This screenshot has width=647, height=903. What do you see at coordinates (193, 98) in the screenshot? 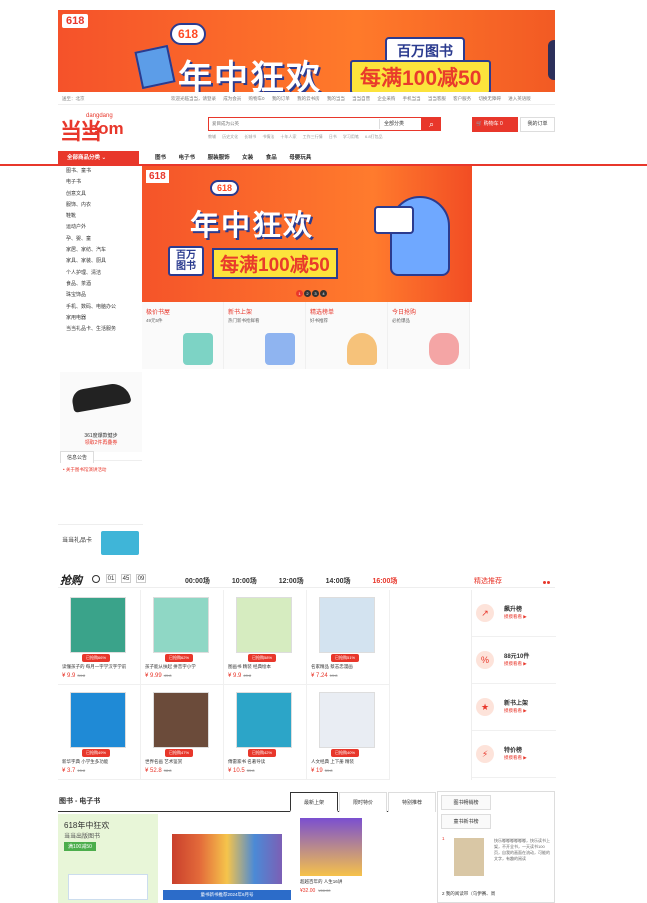
I see `top-link: 欢迎光临当当，请登录` at bounding box center [193, 98].